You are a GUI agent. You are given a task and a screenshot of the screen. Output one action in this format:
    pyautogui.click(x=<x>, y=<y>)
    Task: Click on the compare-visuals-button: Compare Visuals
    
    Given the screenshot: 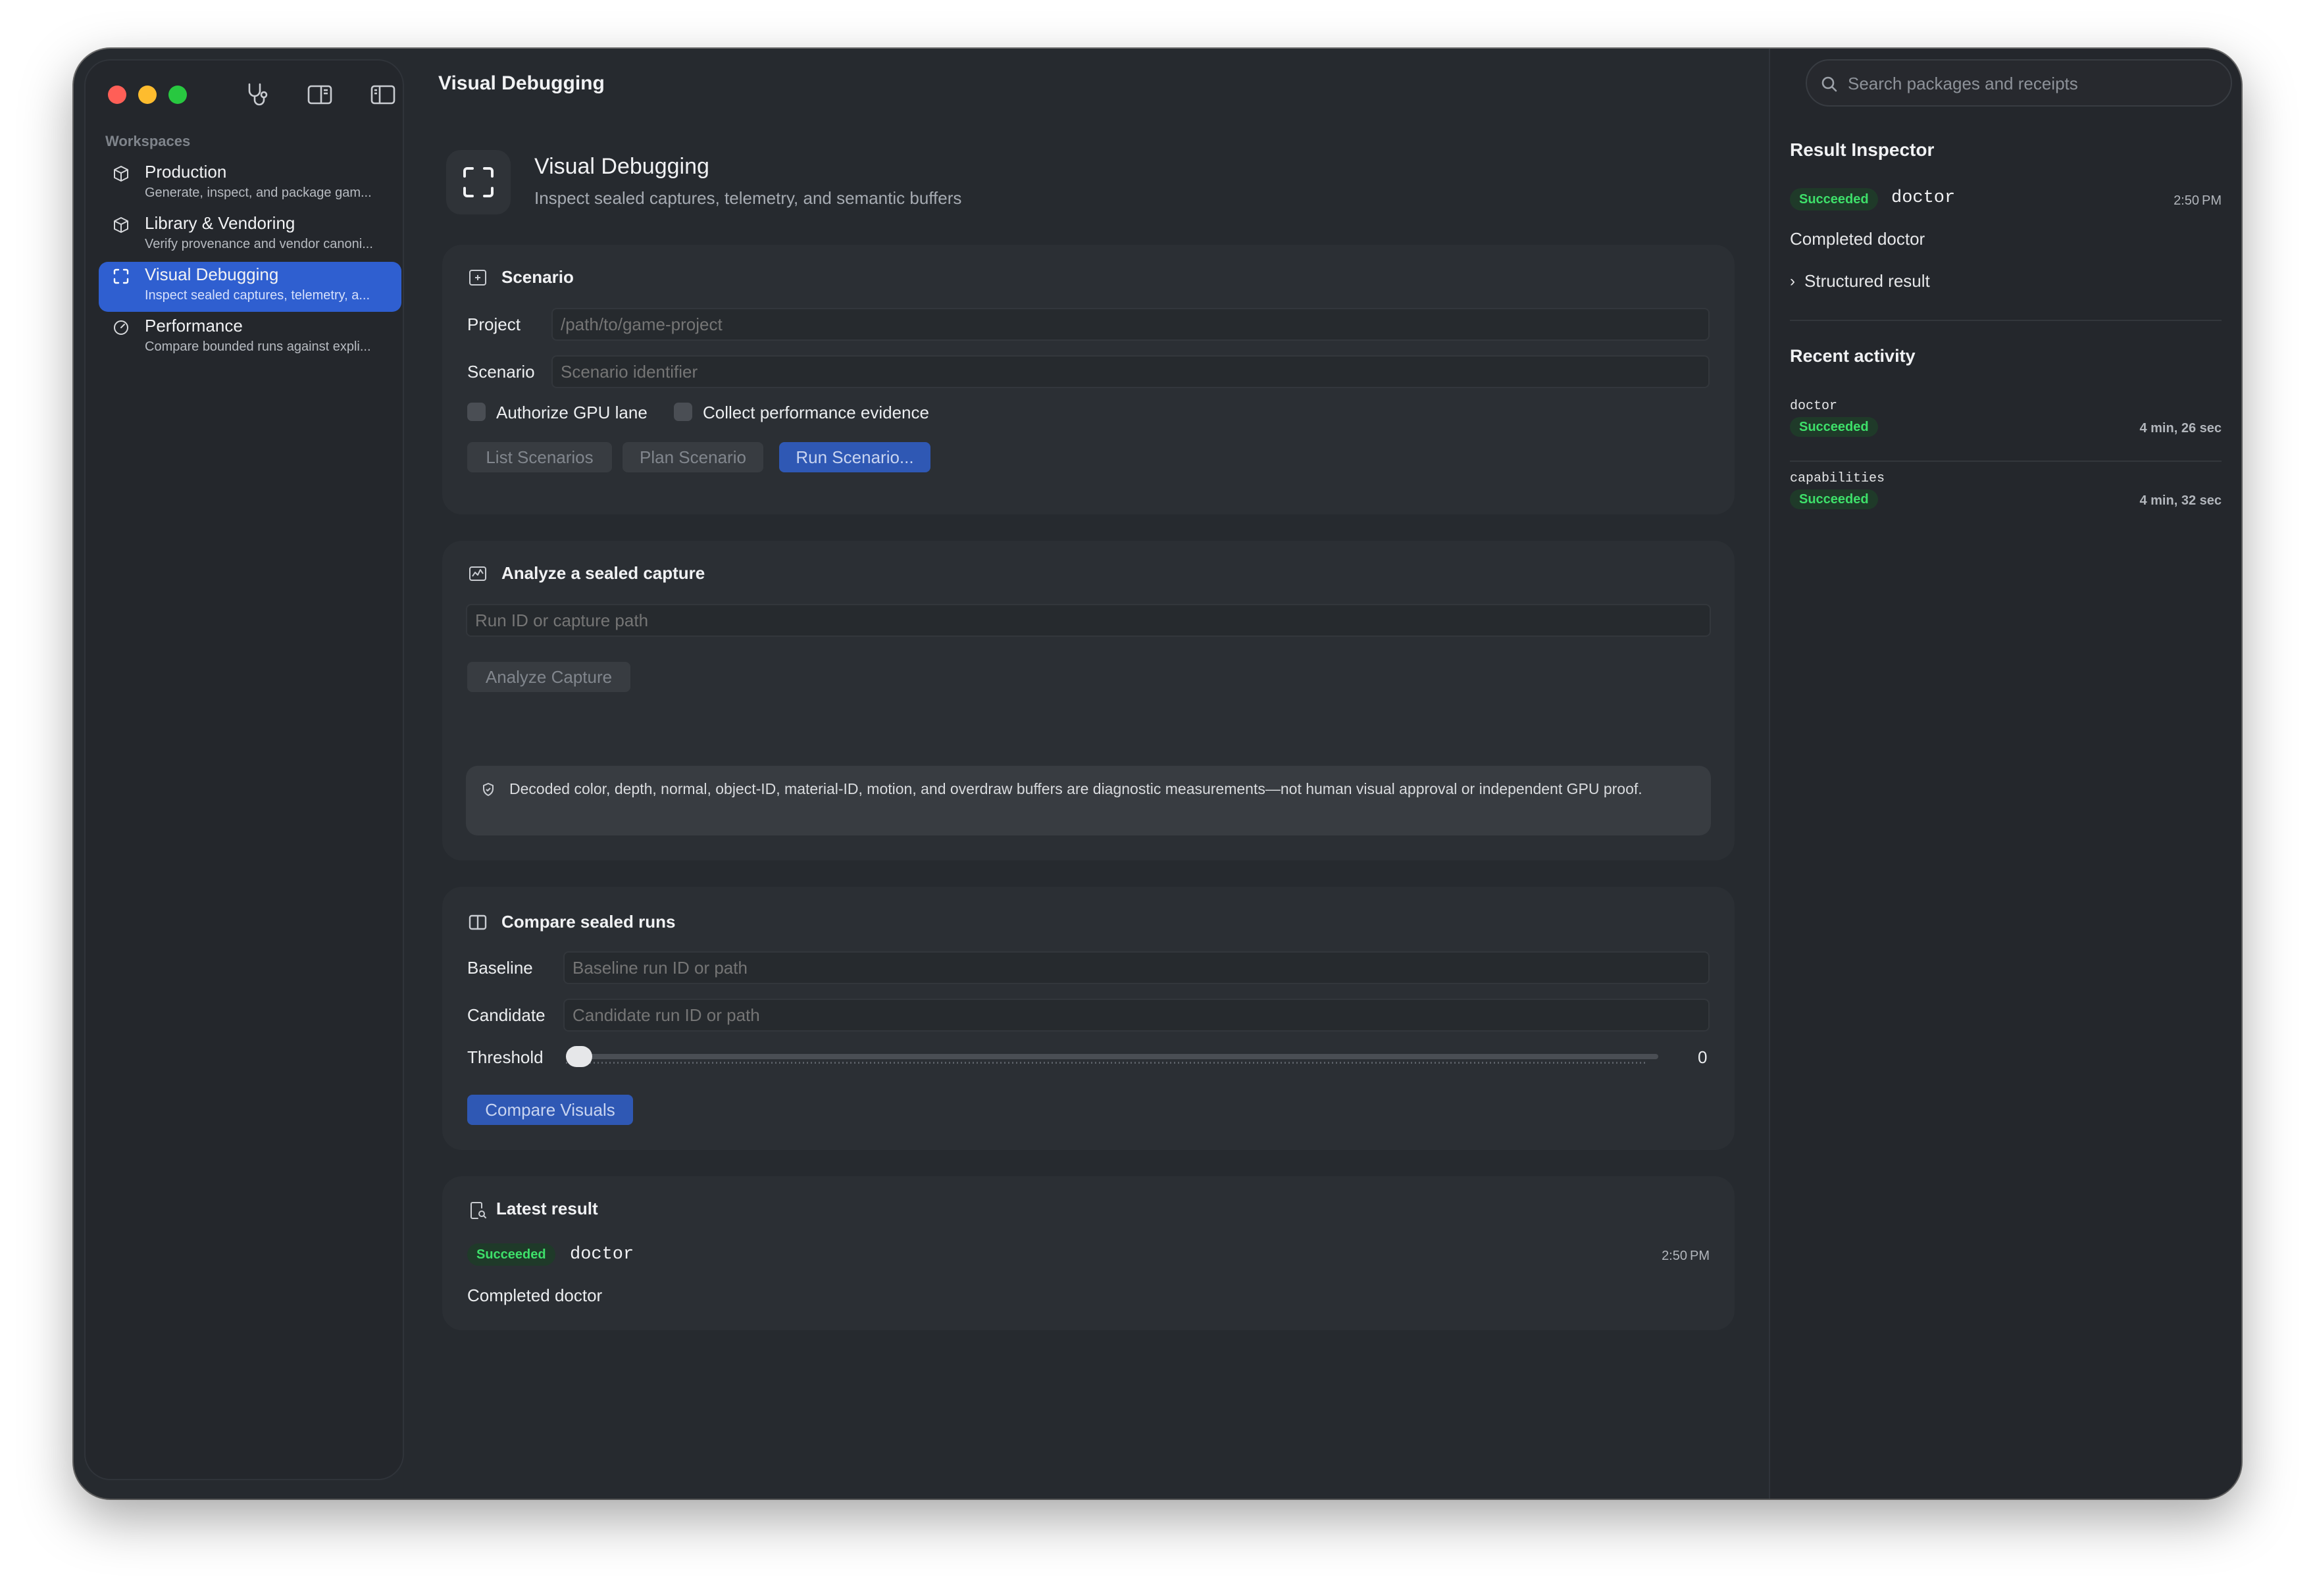 What is the action you would take?
    pyautogui.click(x=550, y=1110)
    